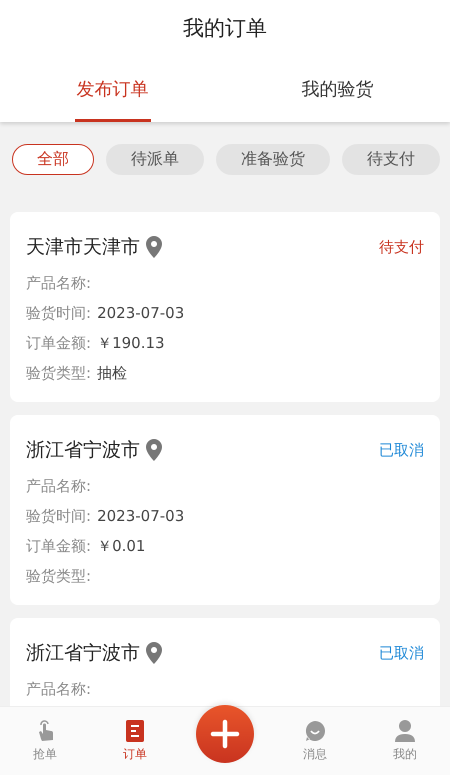 This screenshot has height=775, width=450. I want to click on order-card: 浙江省宁波市 已取消 产品名称:, so click(225, 662).